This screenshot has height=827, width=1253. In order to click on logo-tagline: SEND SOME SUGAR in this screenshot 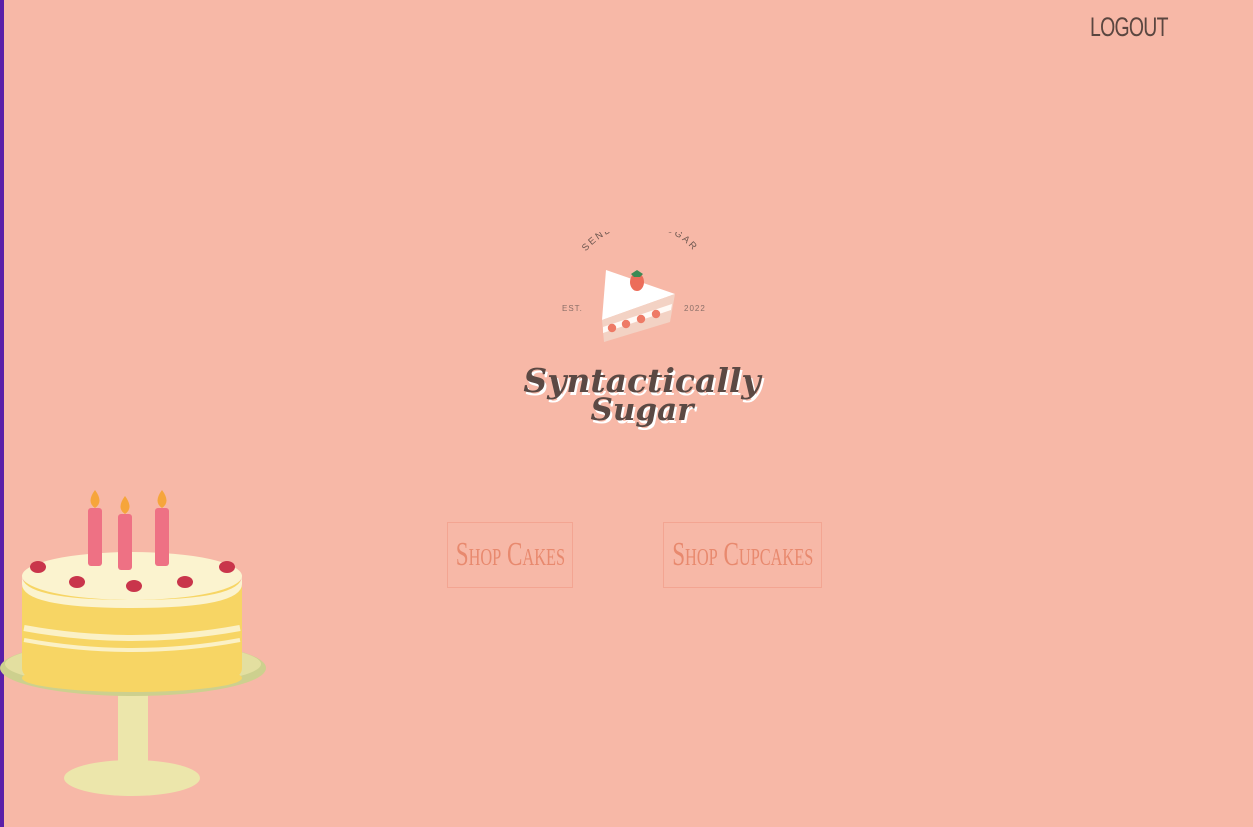, I will do `click(639, 236)`.